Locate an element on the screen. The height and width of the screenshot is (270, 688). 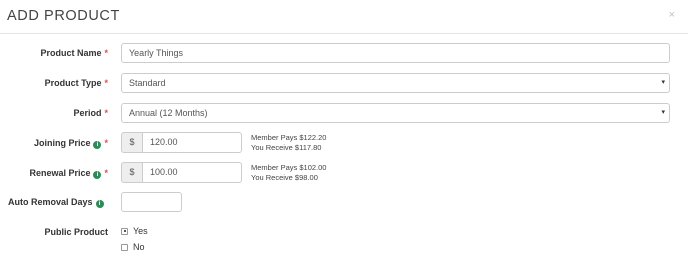
product-type-value: Standard is located at coordinates (147, 83).